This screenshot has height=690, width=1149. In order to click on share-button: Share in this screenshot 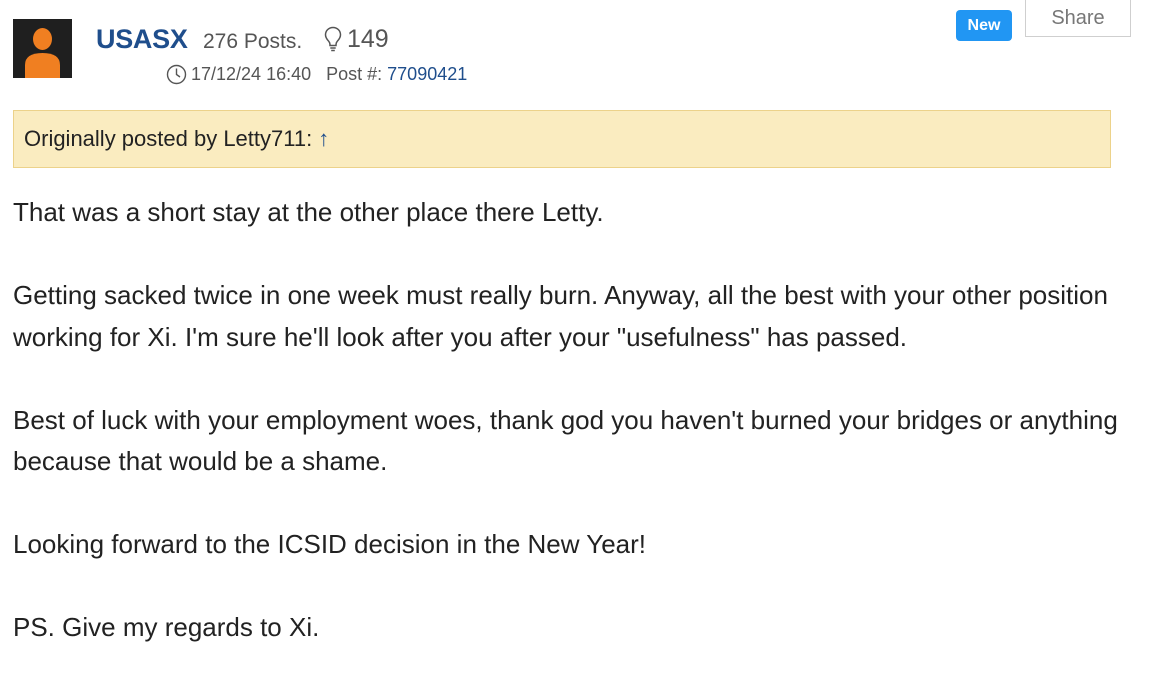, I will do `click(1078, 18)`.